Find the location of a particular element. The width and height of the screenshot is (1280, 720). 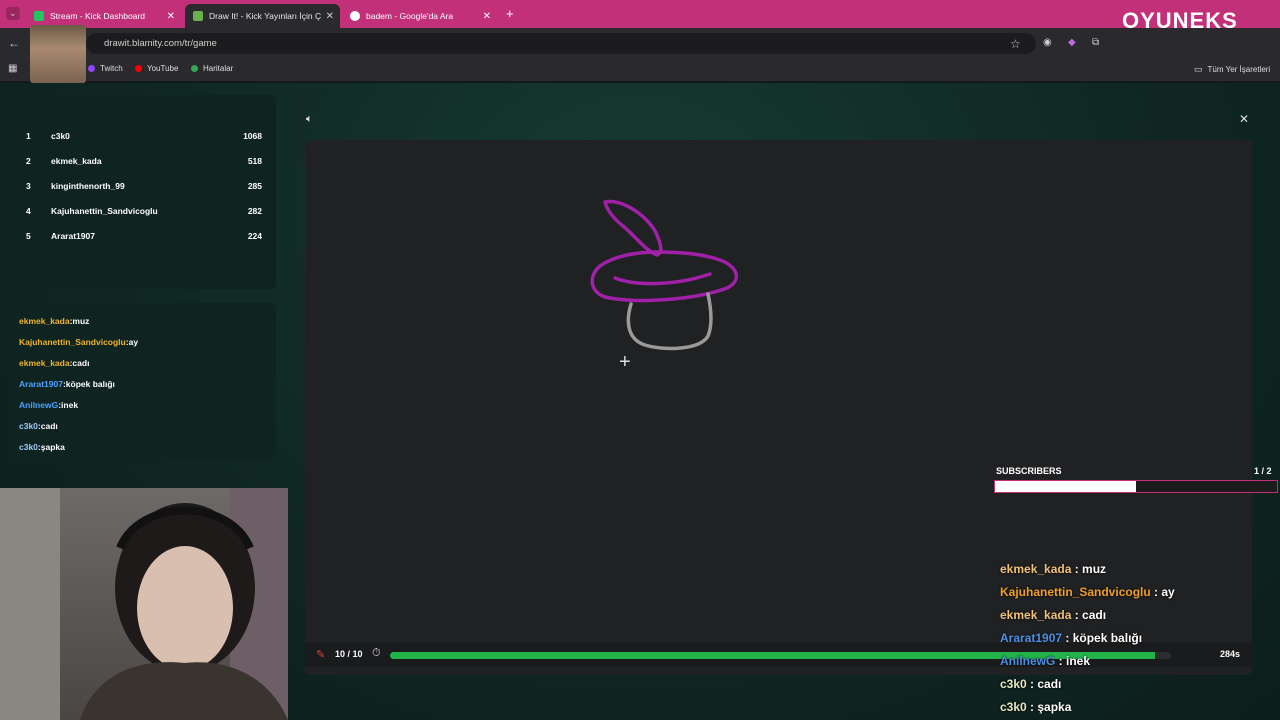

overlay-chat-user: Kajuhanettin_Sandvicoglu is located at coordinates (1075, 592).